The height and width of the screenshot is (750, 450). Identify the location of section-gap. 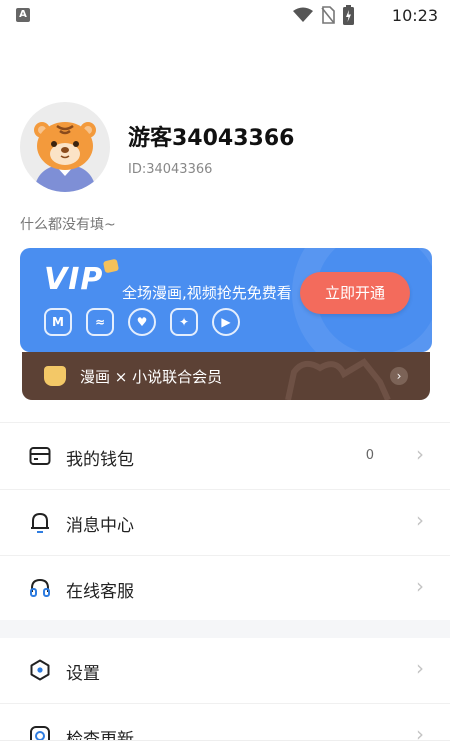
(225, 629).